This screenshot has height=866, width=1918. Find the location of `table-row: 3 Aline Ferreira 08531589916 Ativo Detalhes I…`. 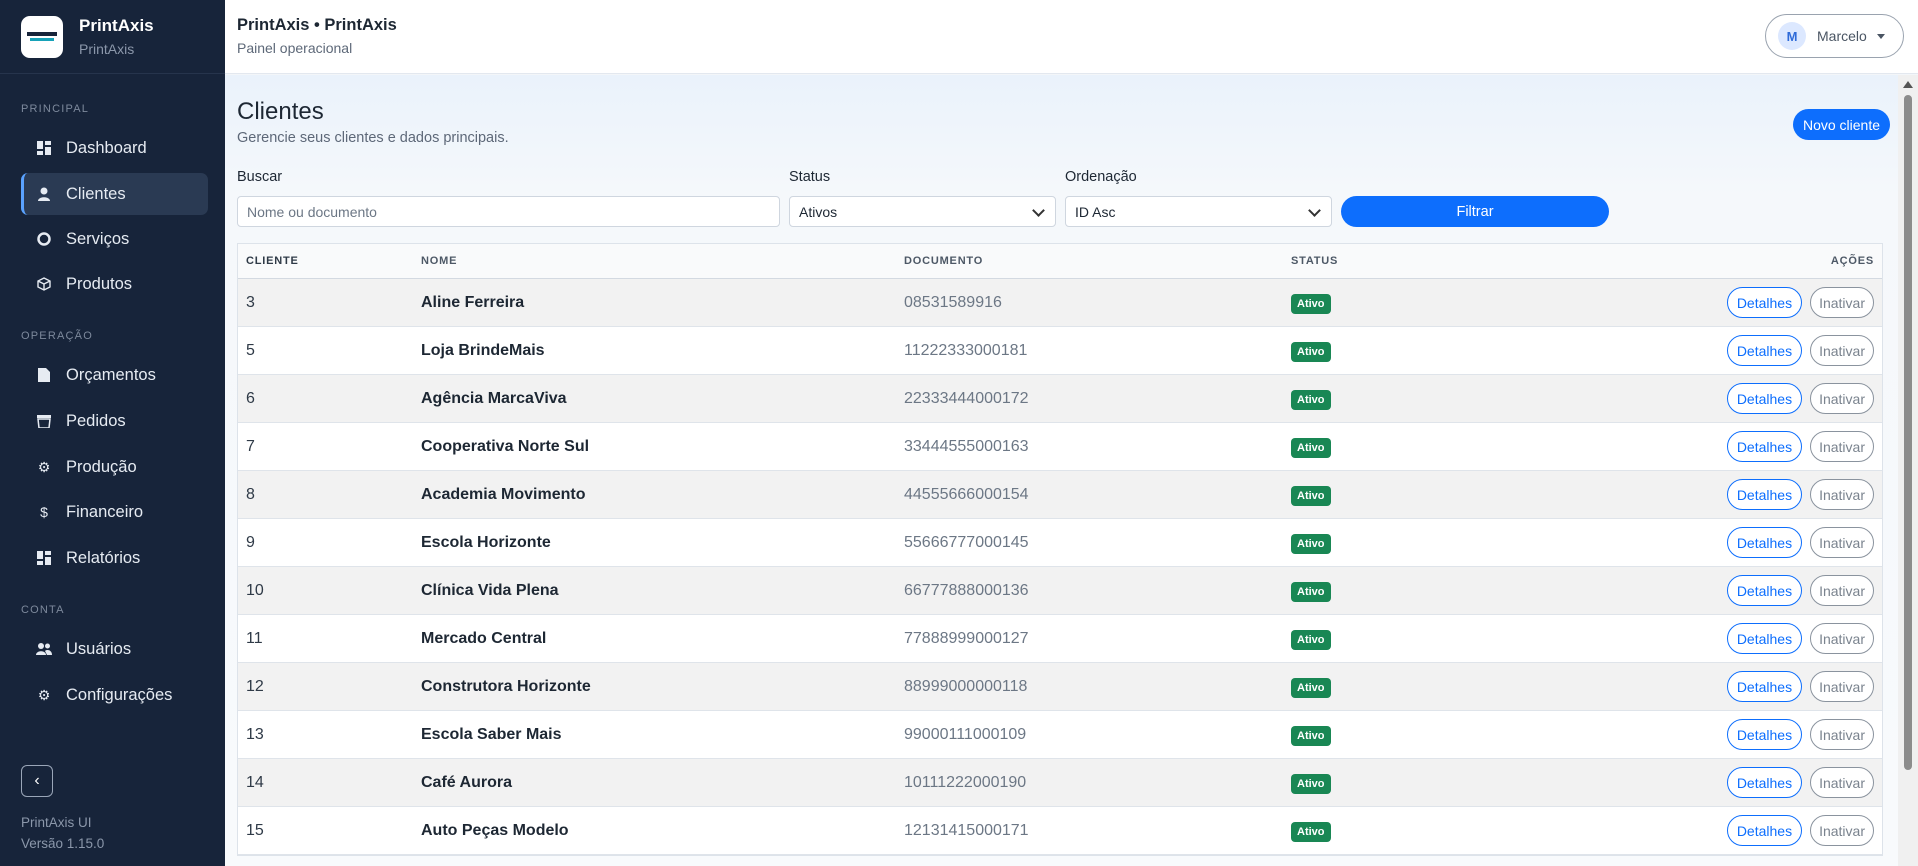

table-row: 3 Aline Ferreira 08531589916 Ativo Detalhes I… is located at coordinates (1060, 303).